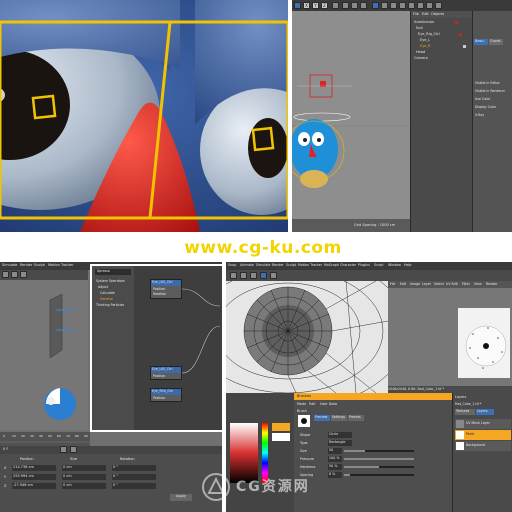  What do you see at coordinates (437, 14) in the screenshot?
I see `menu-objects: Objects` at bounding box center [437, 14].